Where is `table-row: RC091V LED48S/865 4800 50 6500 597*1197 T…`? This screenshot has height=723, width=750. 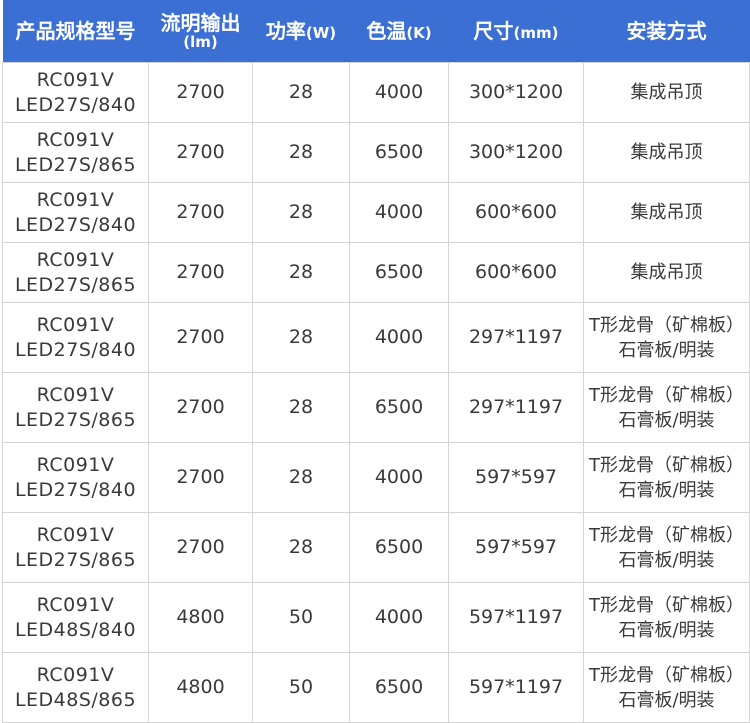 table-row: RC091V LED48S/865 4800 50 6500 597*1197 T… is located at coordinates (376, 687).